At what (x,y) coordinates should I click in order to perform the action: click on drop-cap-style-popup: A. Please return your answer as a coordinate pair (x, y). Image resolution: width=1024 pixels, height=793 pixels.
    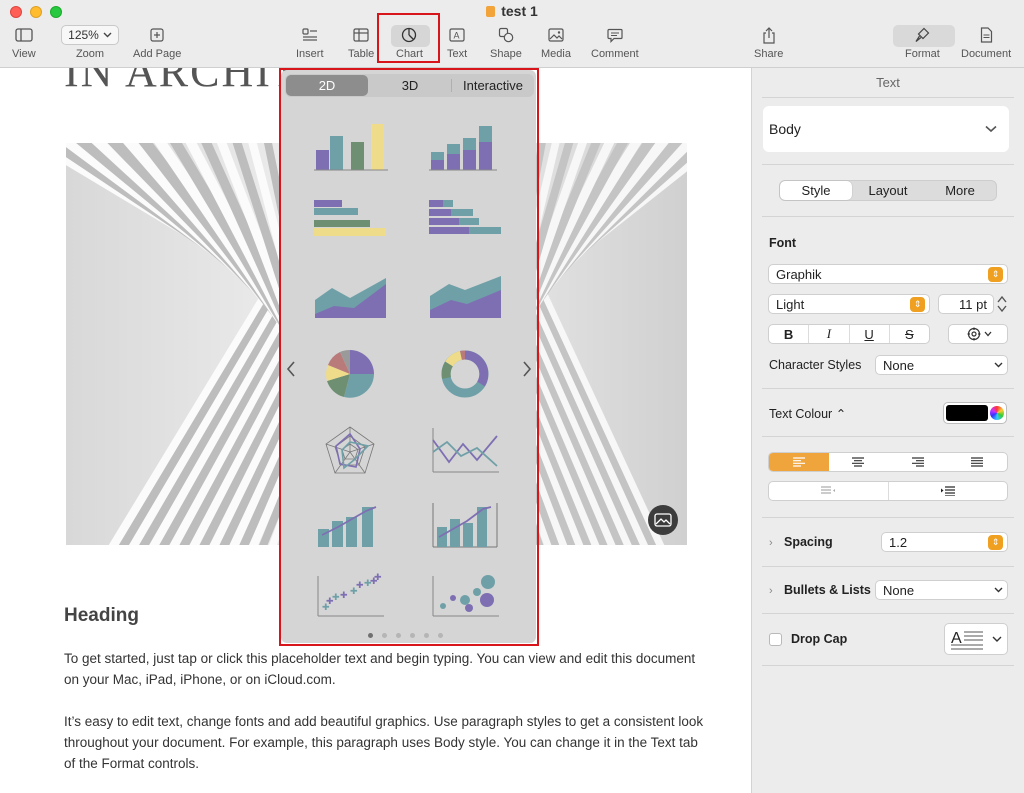
    Looking at the image, I should click on (976, 639).